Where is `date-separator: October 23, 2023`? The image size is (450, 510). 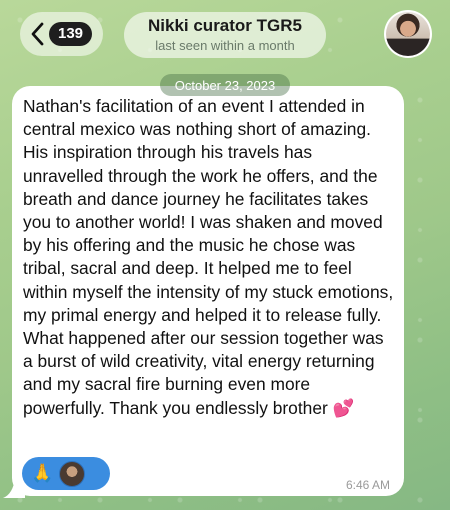 date-separator: October 23, 2023 is located at coordinates (225, 85).